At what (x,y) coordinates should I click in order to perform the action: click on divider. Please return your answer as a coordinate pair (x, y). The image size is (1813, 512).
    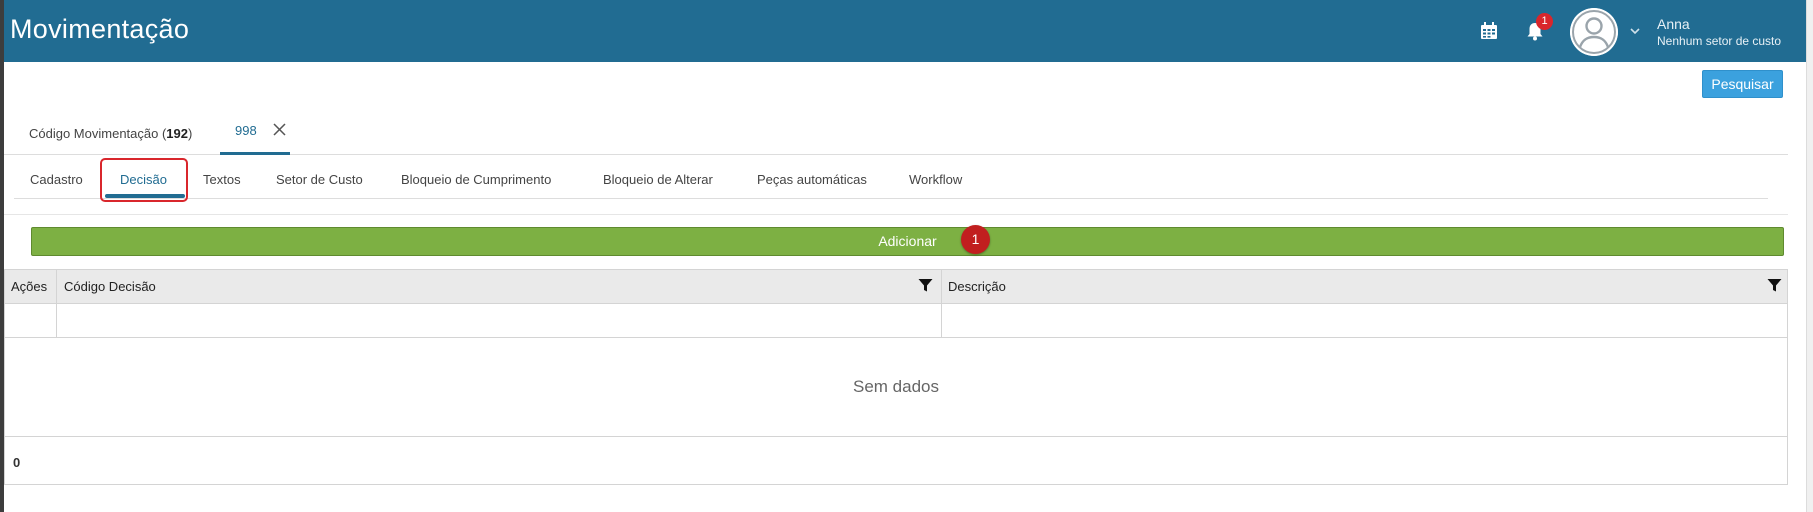
    Looking at the image, I should click on (896, 214).